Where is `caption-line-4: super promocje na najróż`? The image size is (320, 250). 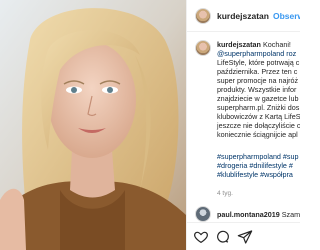
caption-line-4: super promocje na najróż is located at coordinates (258, 80).